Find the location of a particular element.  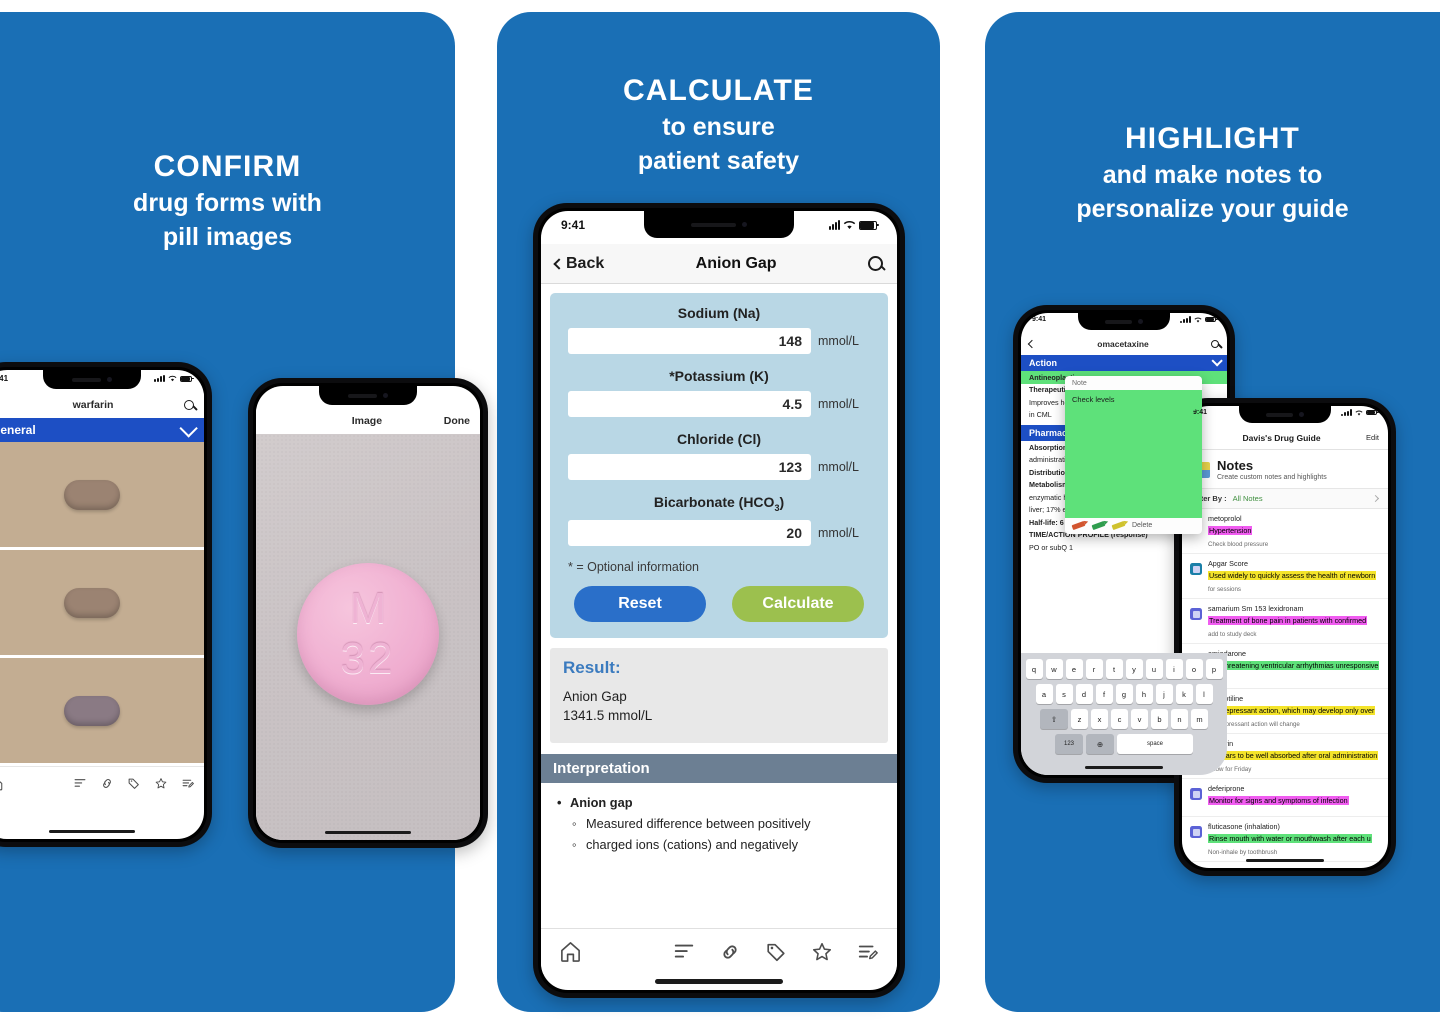

shift-key: ⇧ is located at coordinates (1054, 719).